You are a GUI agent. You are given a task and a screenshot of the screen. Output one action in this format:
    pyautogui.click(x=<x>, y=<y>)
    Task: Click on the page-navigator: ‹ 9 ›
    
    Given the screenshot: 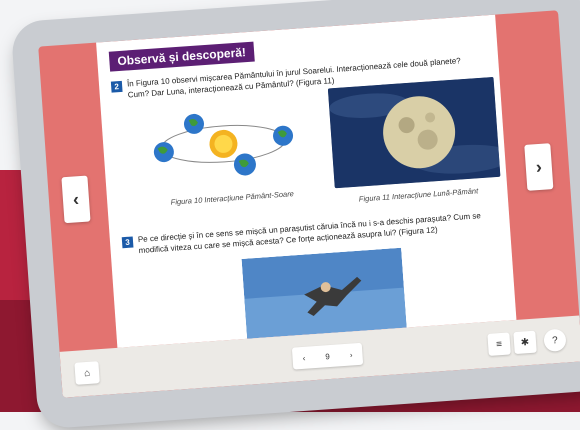 What is the action you would take?
    pyautogui.click(x=327, y=356)
    